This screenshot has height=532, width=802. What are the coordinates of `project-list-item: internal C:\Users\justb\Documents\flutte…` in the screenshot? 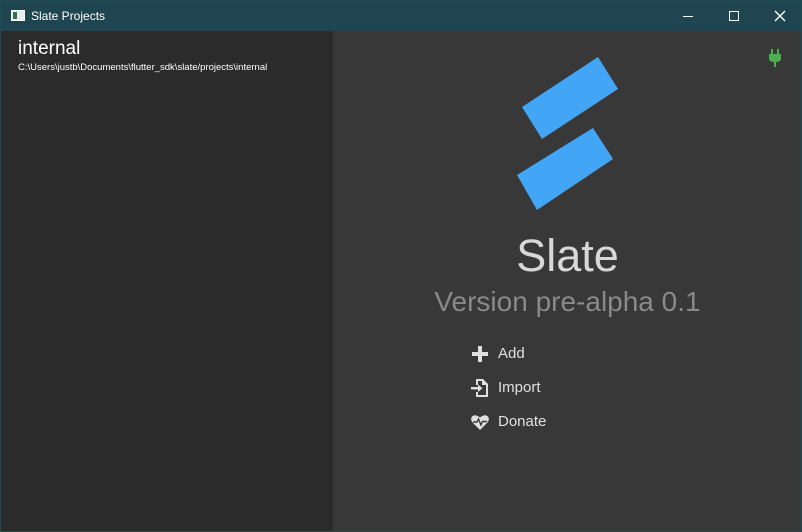 It's located at (167, 56).